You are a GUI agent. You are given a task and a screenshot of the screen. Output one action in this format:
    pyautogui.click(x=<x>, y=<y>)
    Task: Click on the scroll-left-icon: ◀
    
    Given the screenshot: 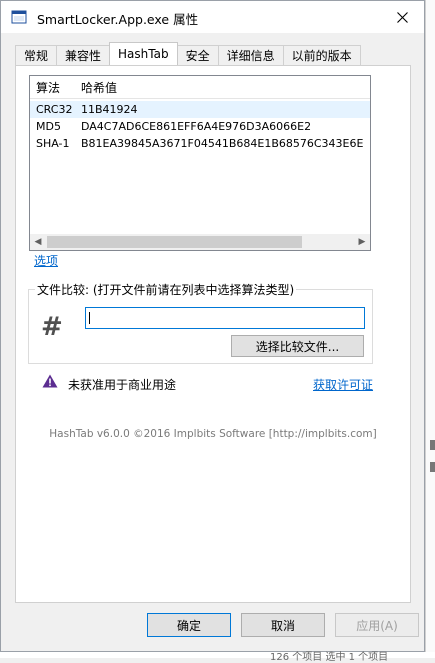 What is the action you would take?
    pyautogui.click(x=38, y=242)
    